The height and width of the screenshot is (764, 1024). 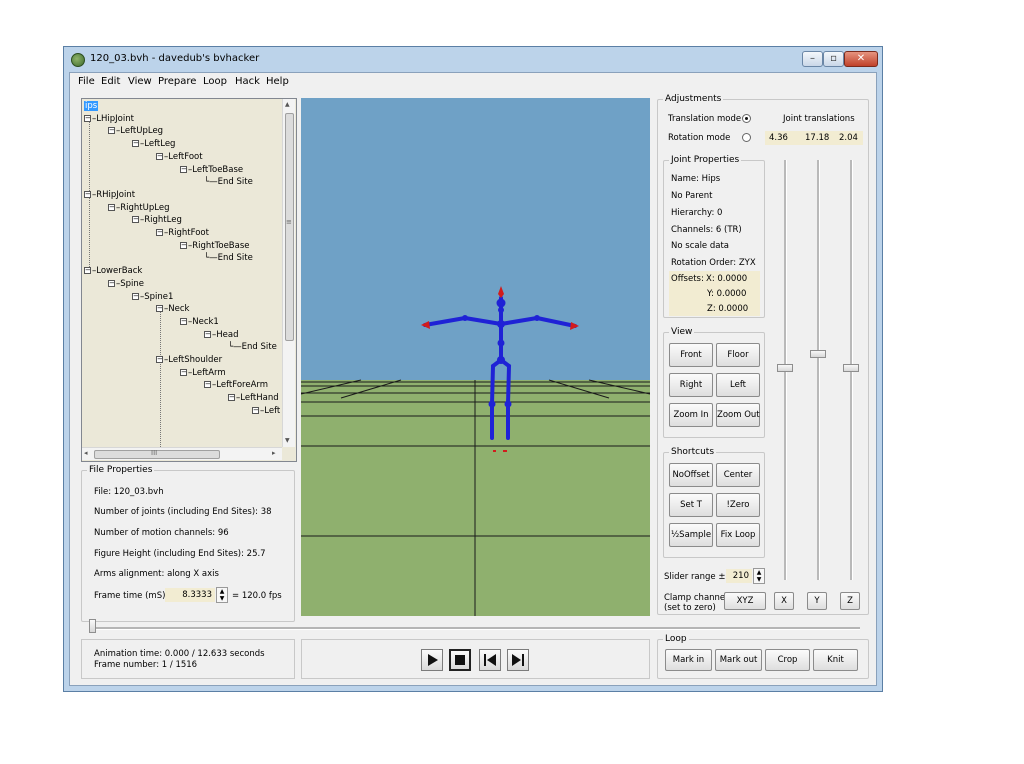 What do you see at coordinates (851, 368) in the screenshot?
I see `z-slider-thumb` at bounding box center [851, 368].